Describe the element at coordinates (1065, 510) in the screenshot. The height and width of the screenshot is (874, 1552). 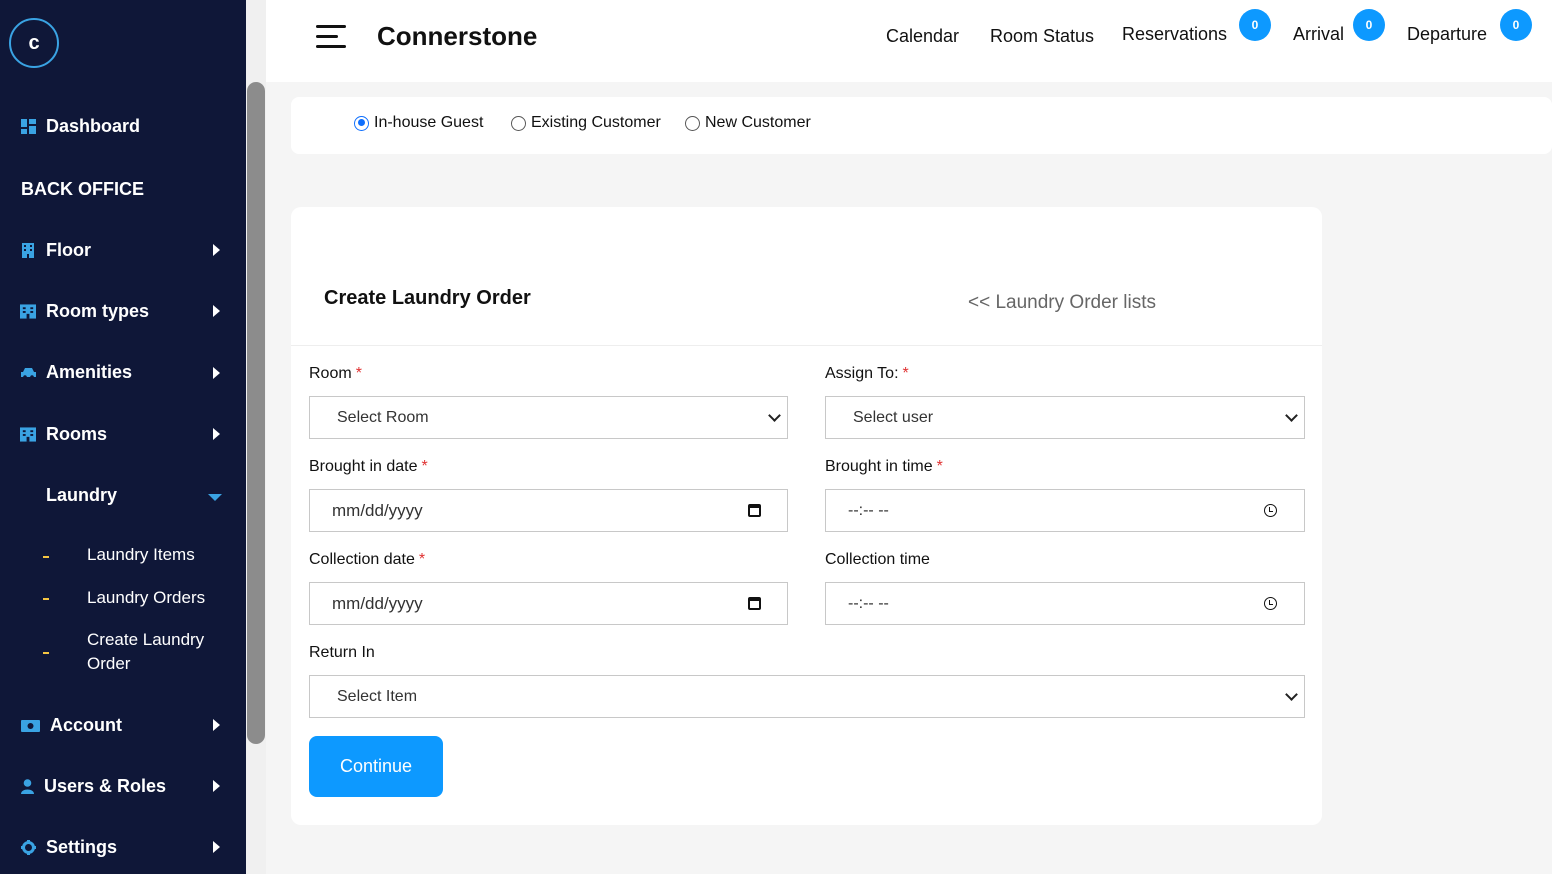
I see `brought-in-time-input: --:-- --` at that location.